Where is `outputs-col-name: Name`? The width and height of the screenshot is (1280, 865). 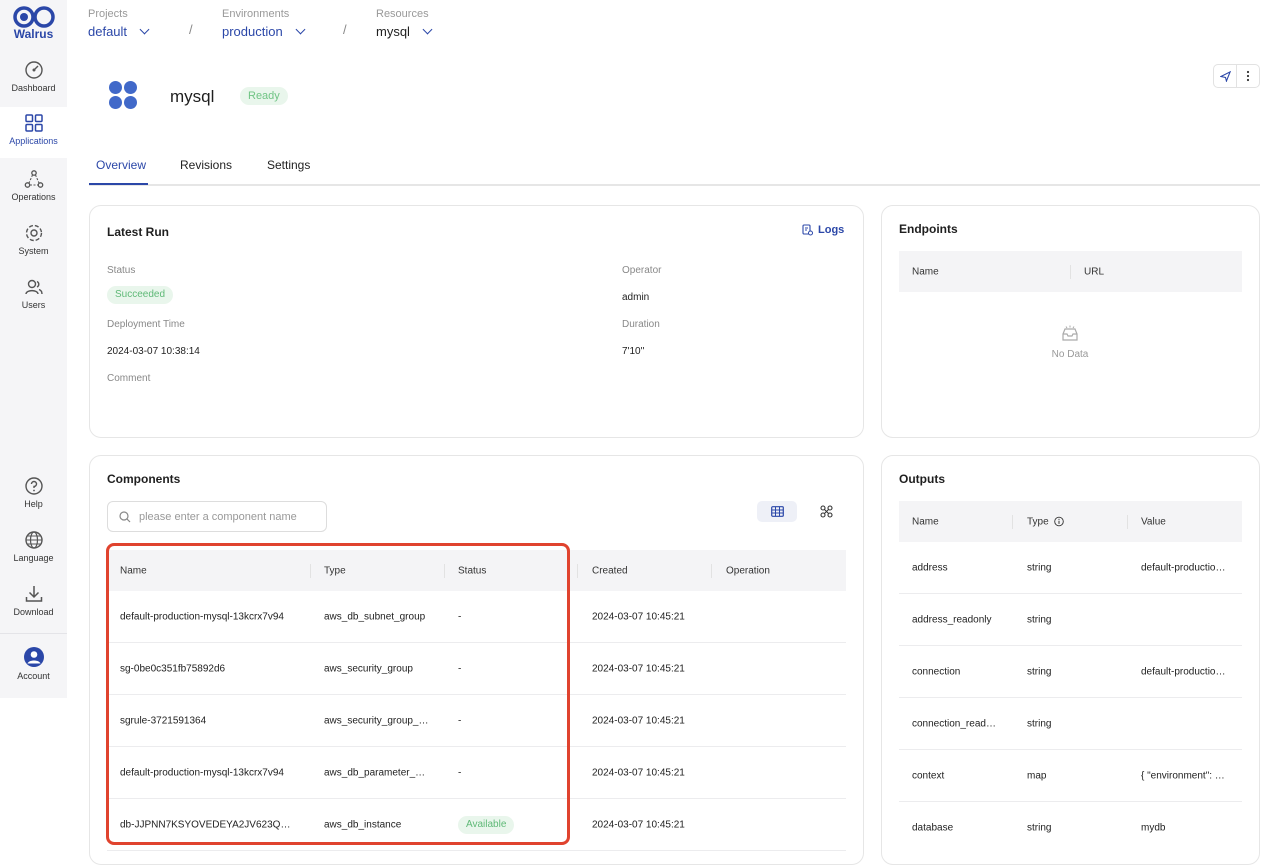
outputs-col-name: Name is located at coordinates (925, 521).